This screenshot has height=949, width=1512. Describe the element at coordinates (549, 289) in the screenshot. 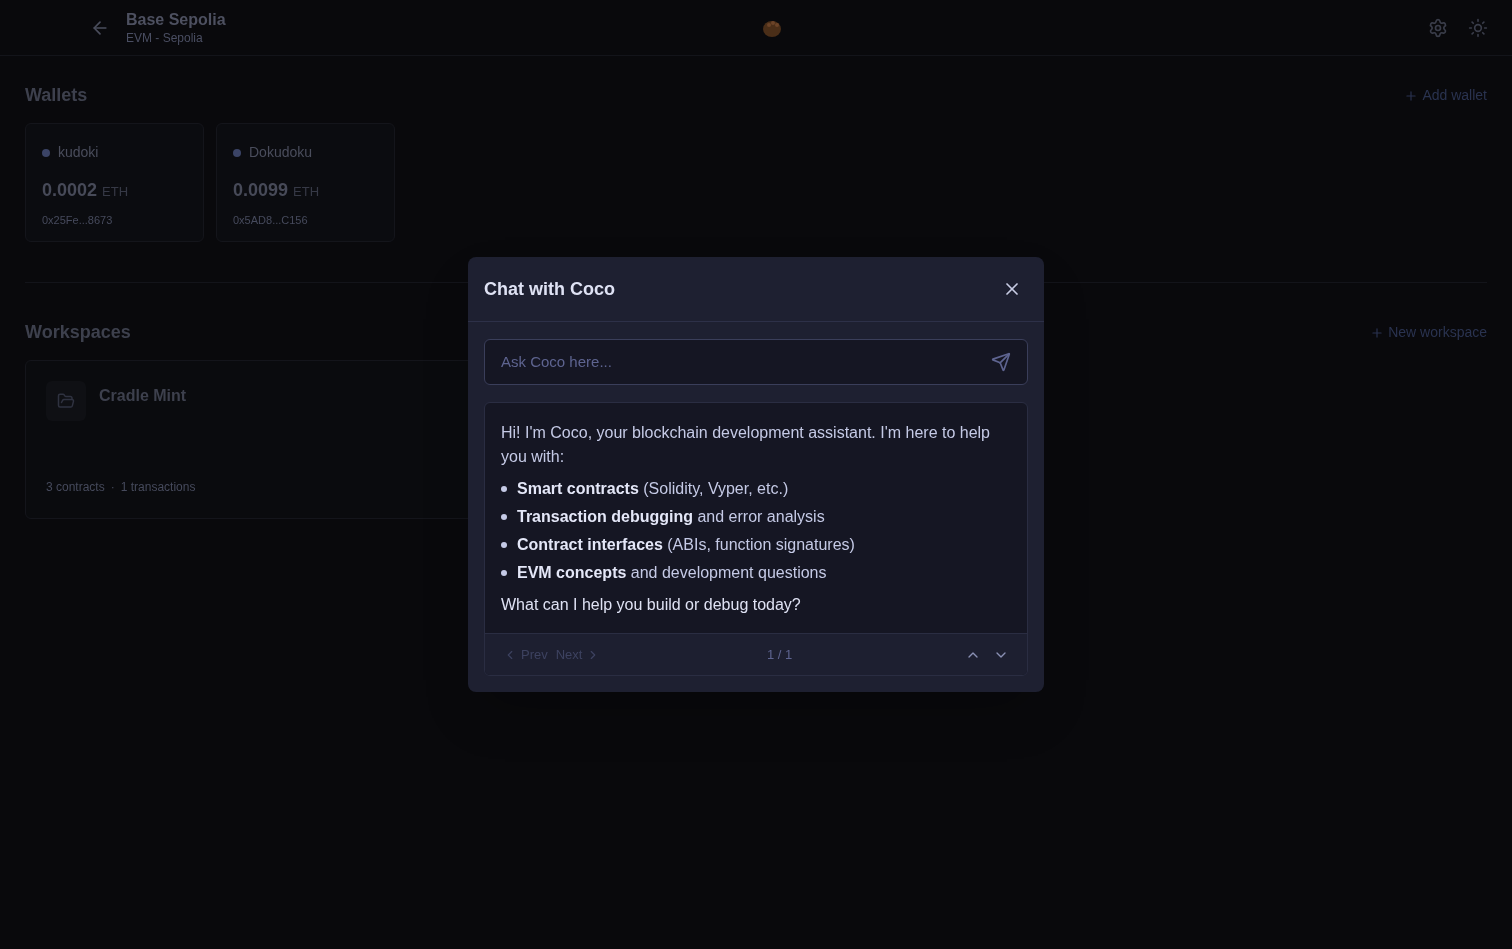

I see `dialog-title: Chat with Coco` at that location.